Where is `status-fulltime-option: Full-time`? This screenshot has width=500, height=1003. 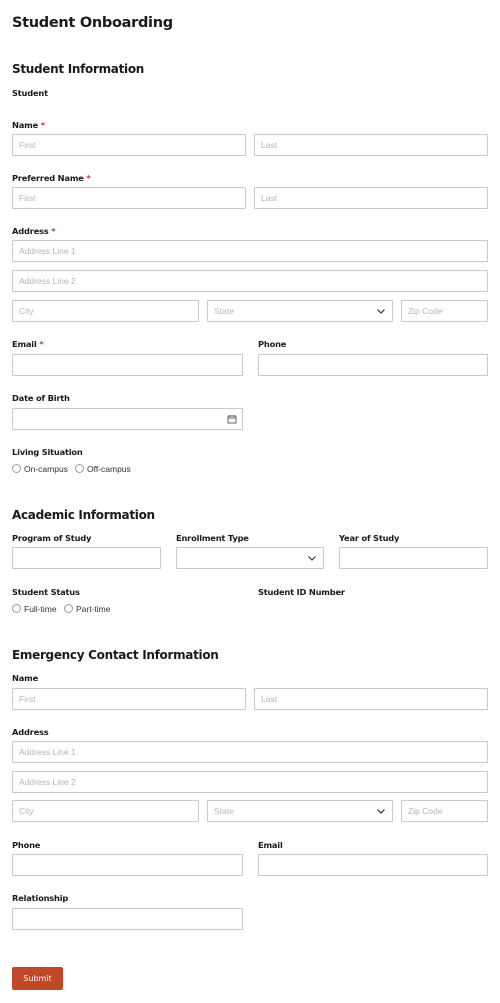 status-fulltime-option: Full-time is located at coordinates (34, 609).